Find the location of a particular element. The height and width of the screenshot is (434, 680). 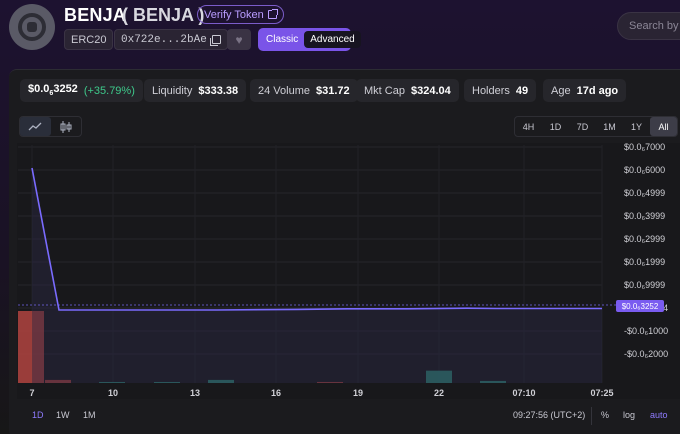

heart-icon: ♥ is located at coordinates (239, 39).